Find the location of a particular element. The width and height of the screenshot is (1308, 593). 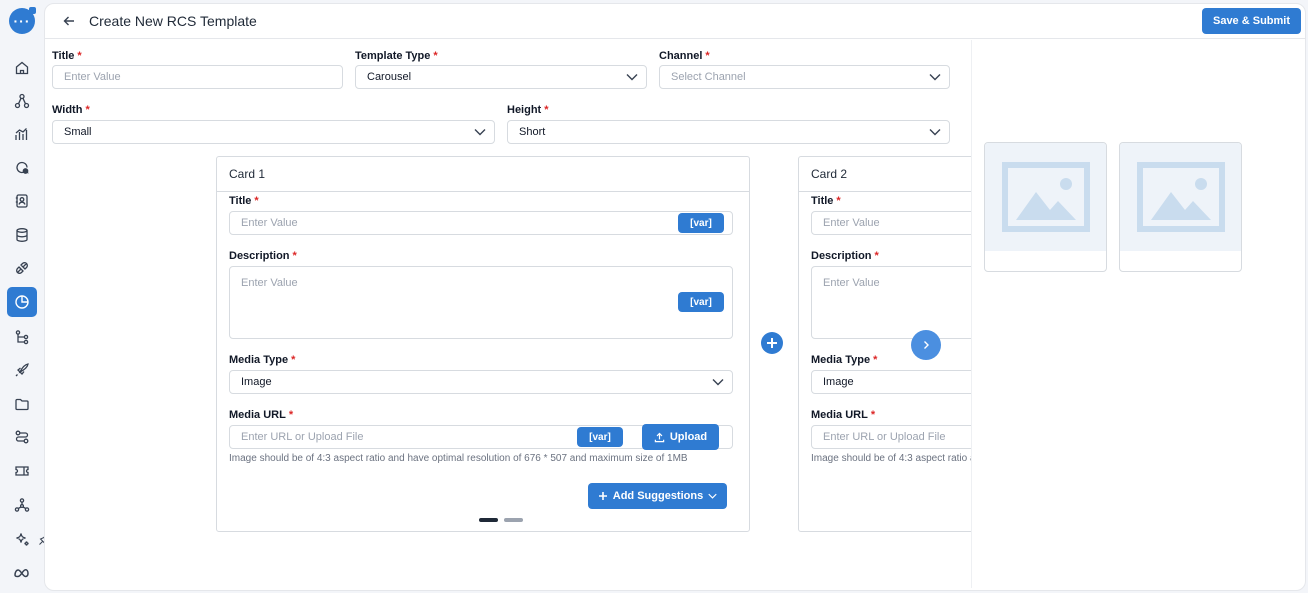

sidebar-item-ai is located at coordinates (22, 539).